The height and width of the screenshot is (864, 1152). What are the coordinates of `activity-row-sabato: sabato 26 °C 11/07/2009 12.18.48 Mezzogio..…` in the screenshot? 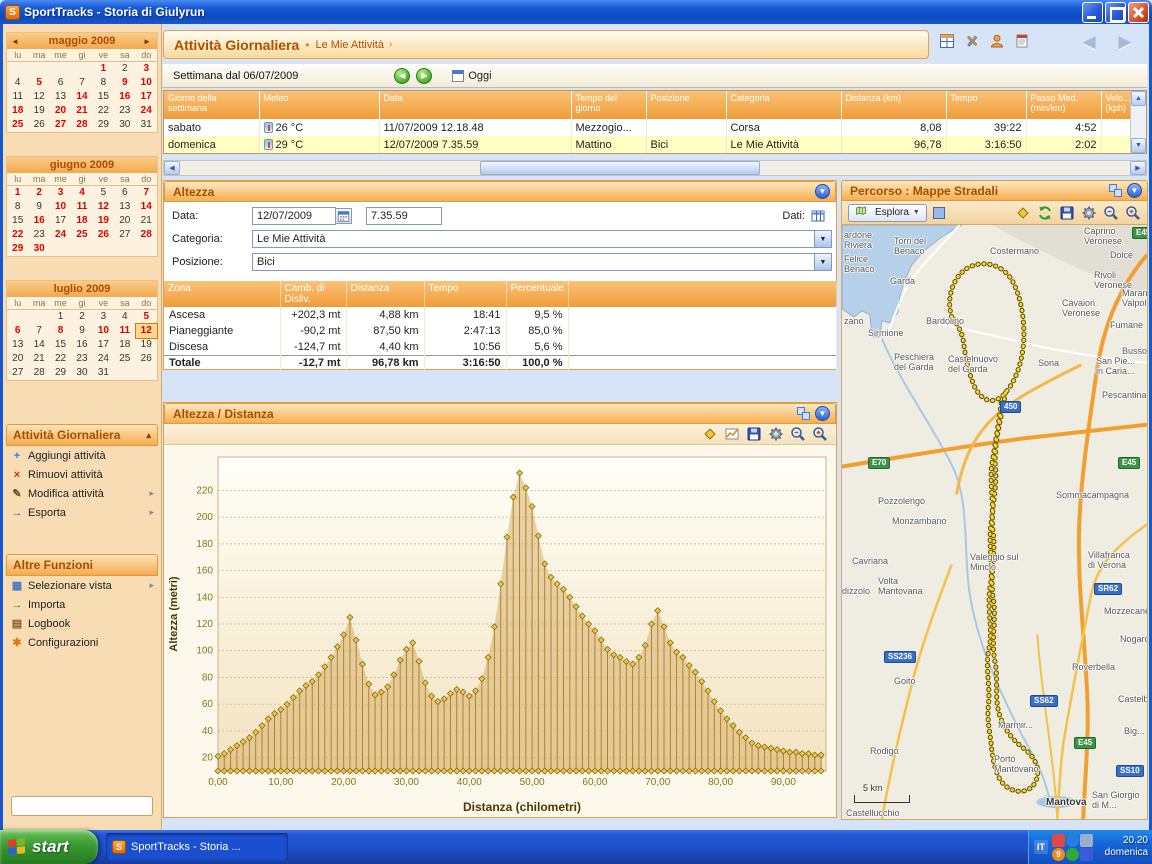 It's located at (648, 127).